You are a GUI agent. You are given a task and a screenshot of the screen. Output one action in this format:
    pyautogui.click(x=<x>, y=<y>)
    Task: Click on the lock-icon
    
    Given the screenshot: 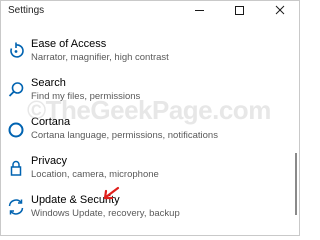 What is the action you would take?
    pyautogui.click(x=16, y=168)
    